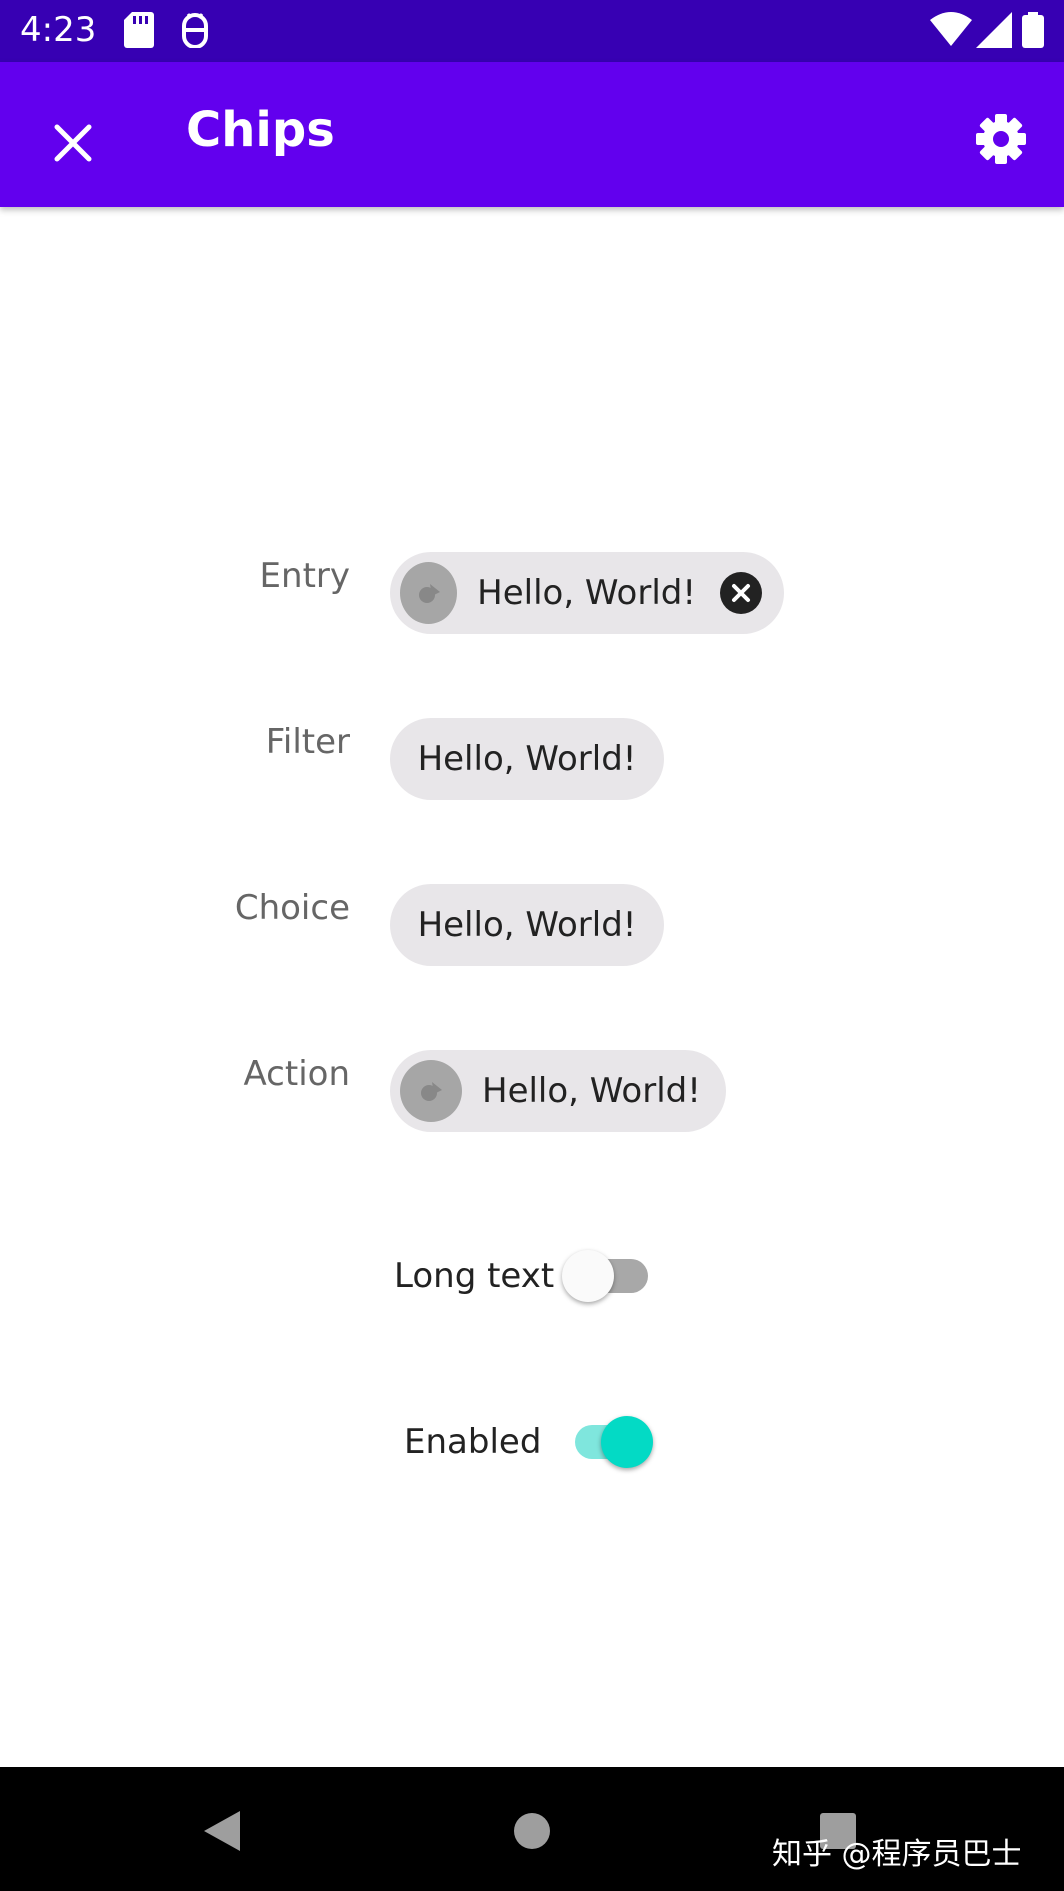 The height and width of the screenshot is (1891, 1064). I want to click on home-button, so click(532, 1831).